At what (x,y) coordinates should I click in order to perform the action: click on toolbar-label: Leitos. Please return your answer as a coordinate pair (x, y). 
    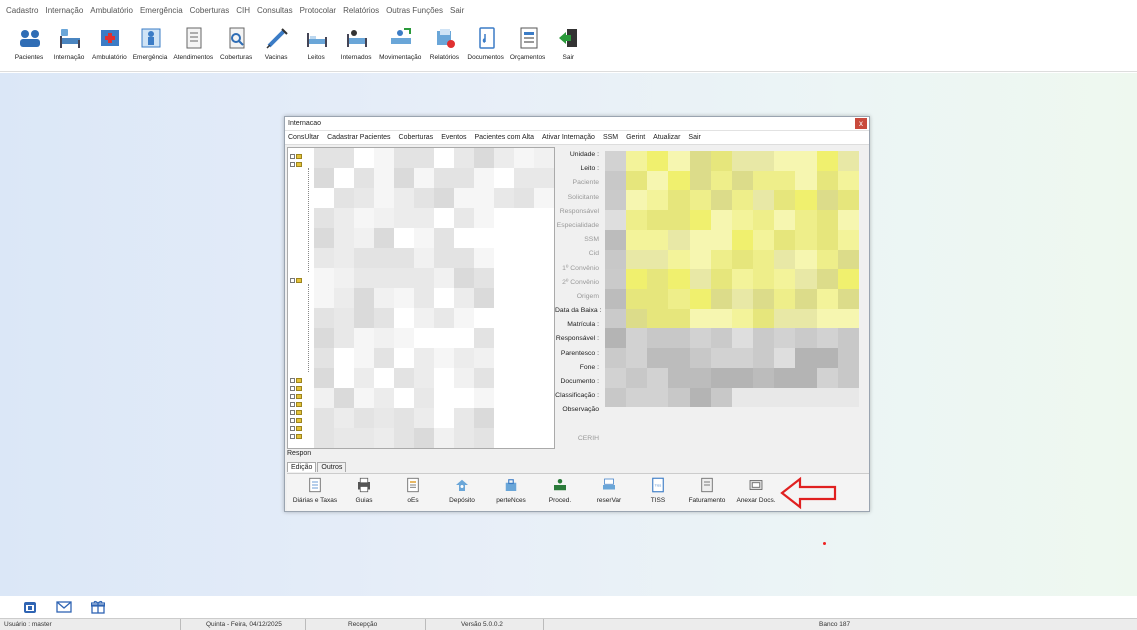
    Looking at the image, I should click on (316, 57).